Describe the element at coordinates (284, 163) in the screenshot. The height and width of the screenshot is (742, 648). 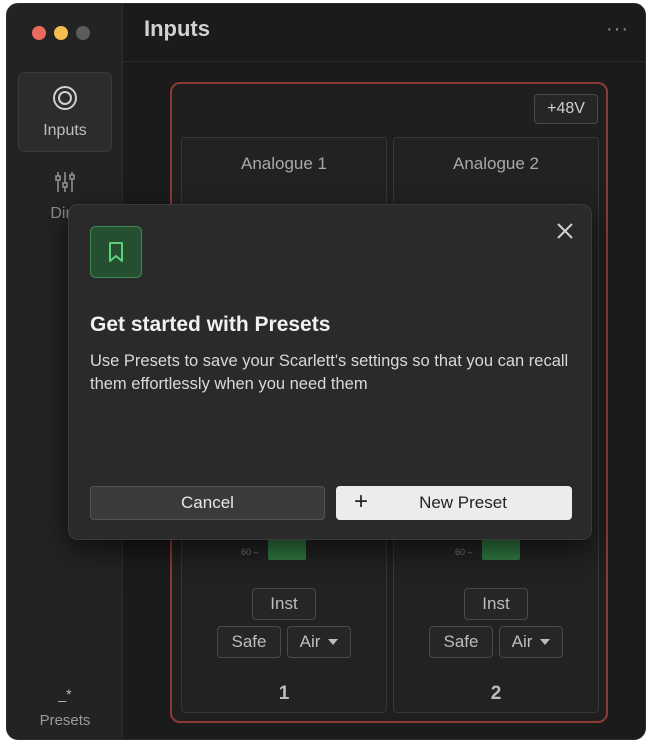
I see `channel-name: Analogue 1` at that location.